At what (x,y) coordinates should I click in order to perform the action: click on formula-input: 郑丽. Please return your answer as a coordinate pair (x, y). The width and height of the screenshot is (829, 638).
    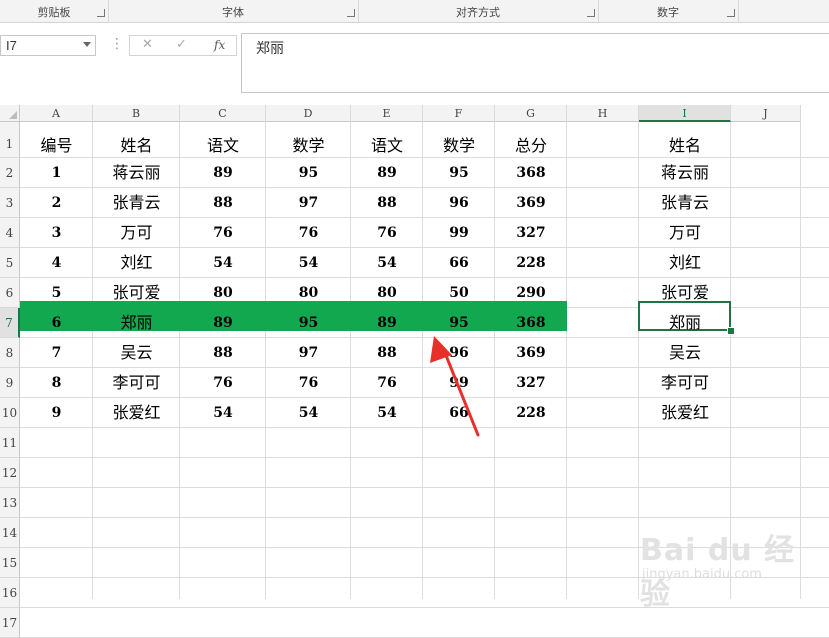
    Looking at the image, I should click on (535, 63).